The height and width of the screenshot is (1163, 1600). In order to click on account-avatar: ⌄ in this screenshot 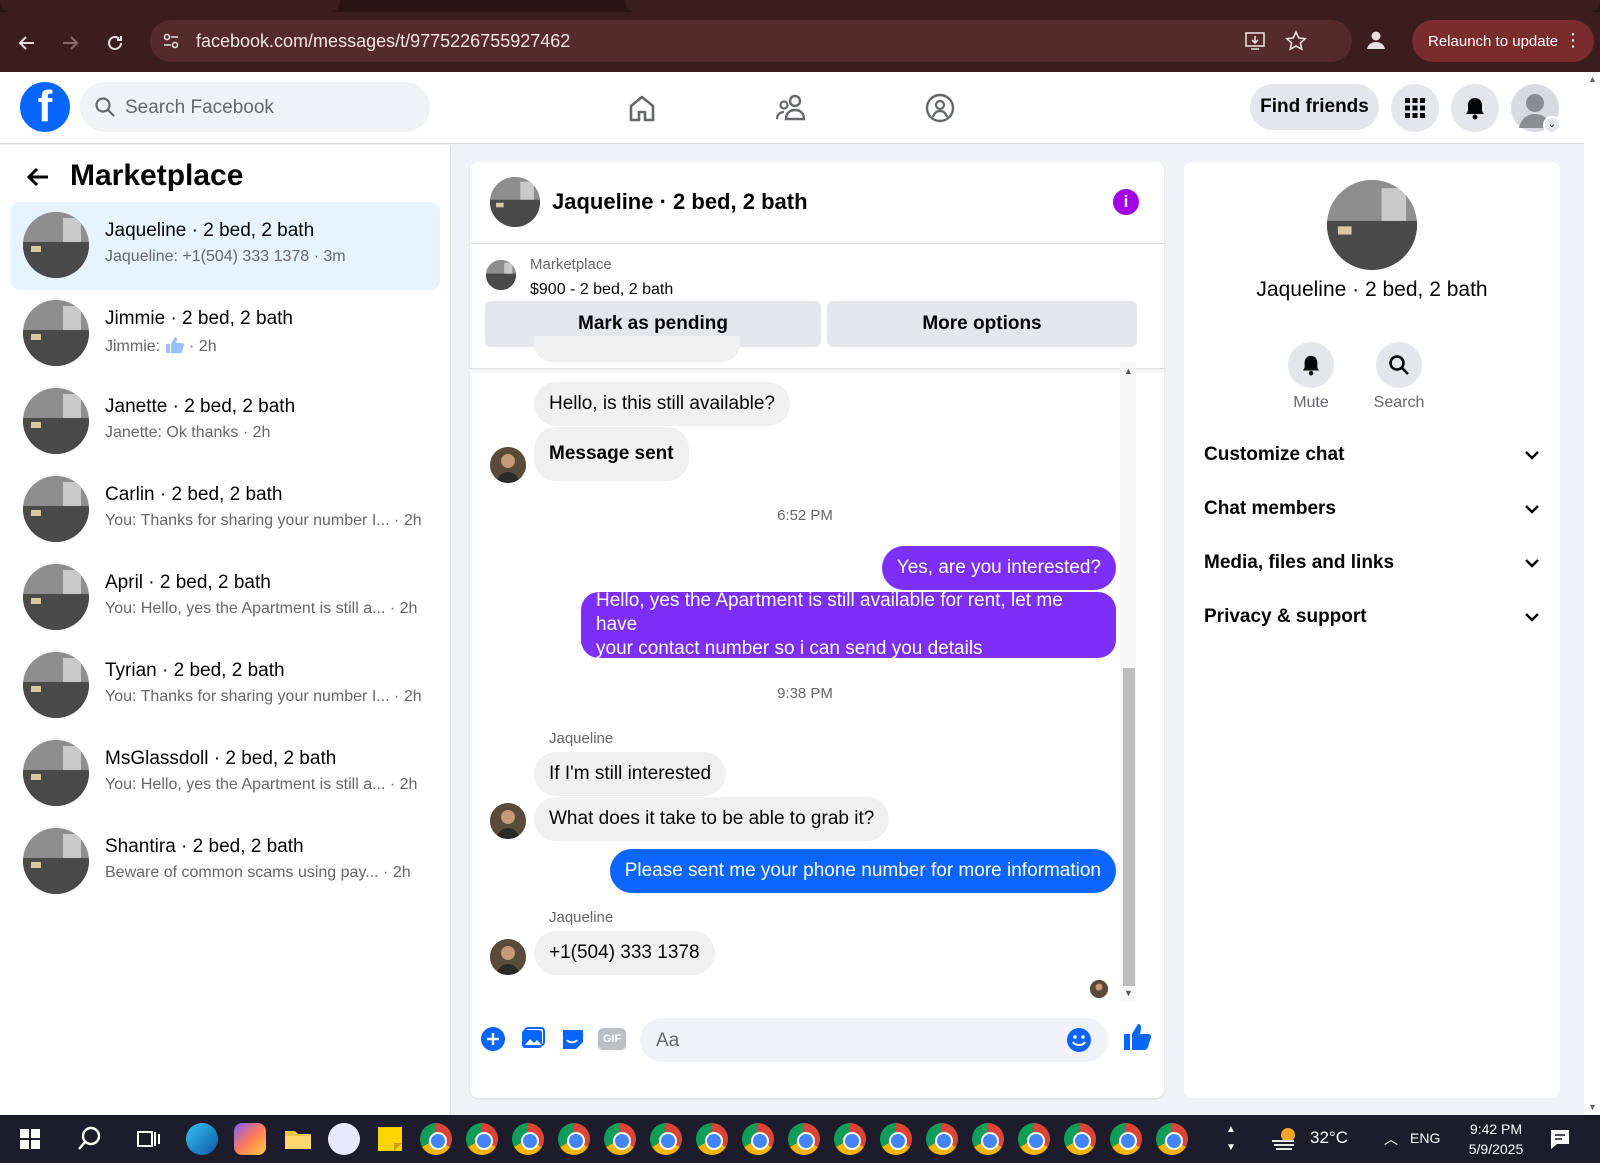, I will do `click(1536, 109)`.